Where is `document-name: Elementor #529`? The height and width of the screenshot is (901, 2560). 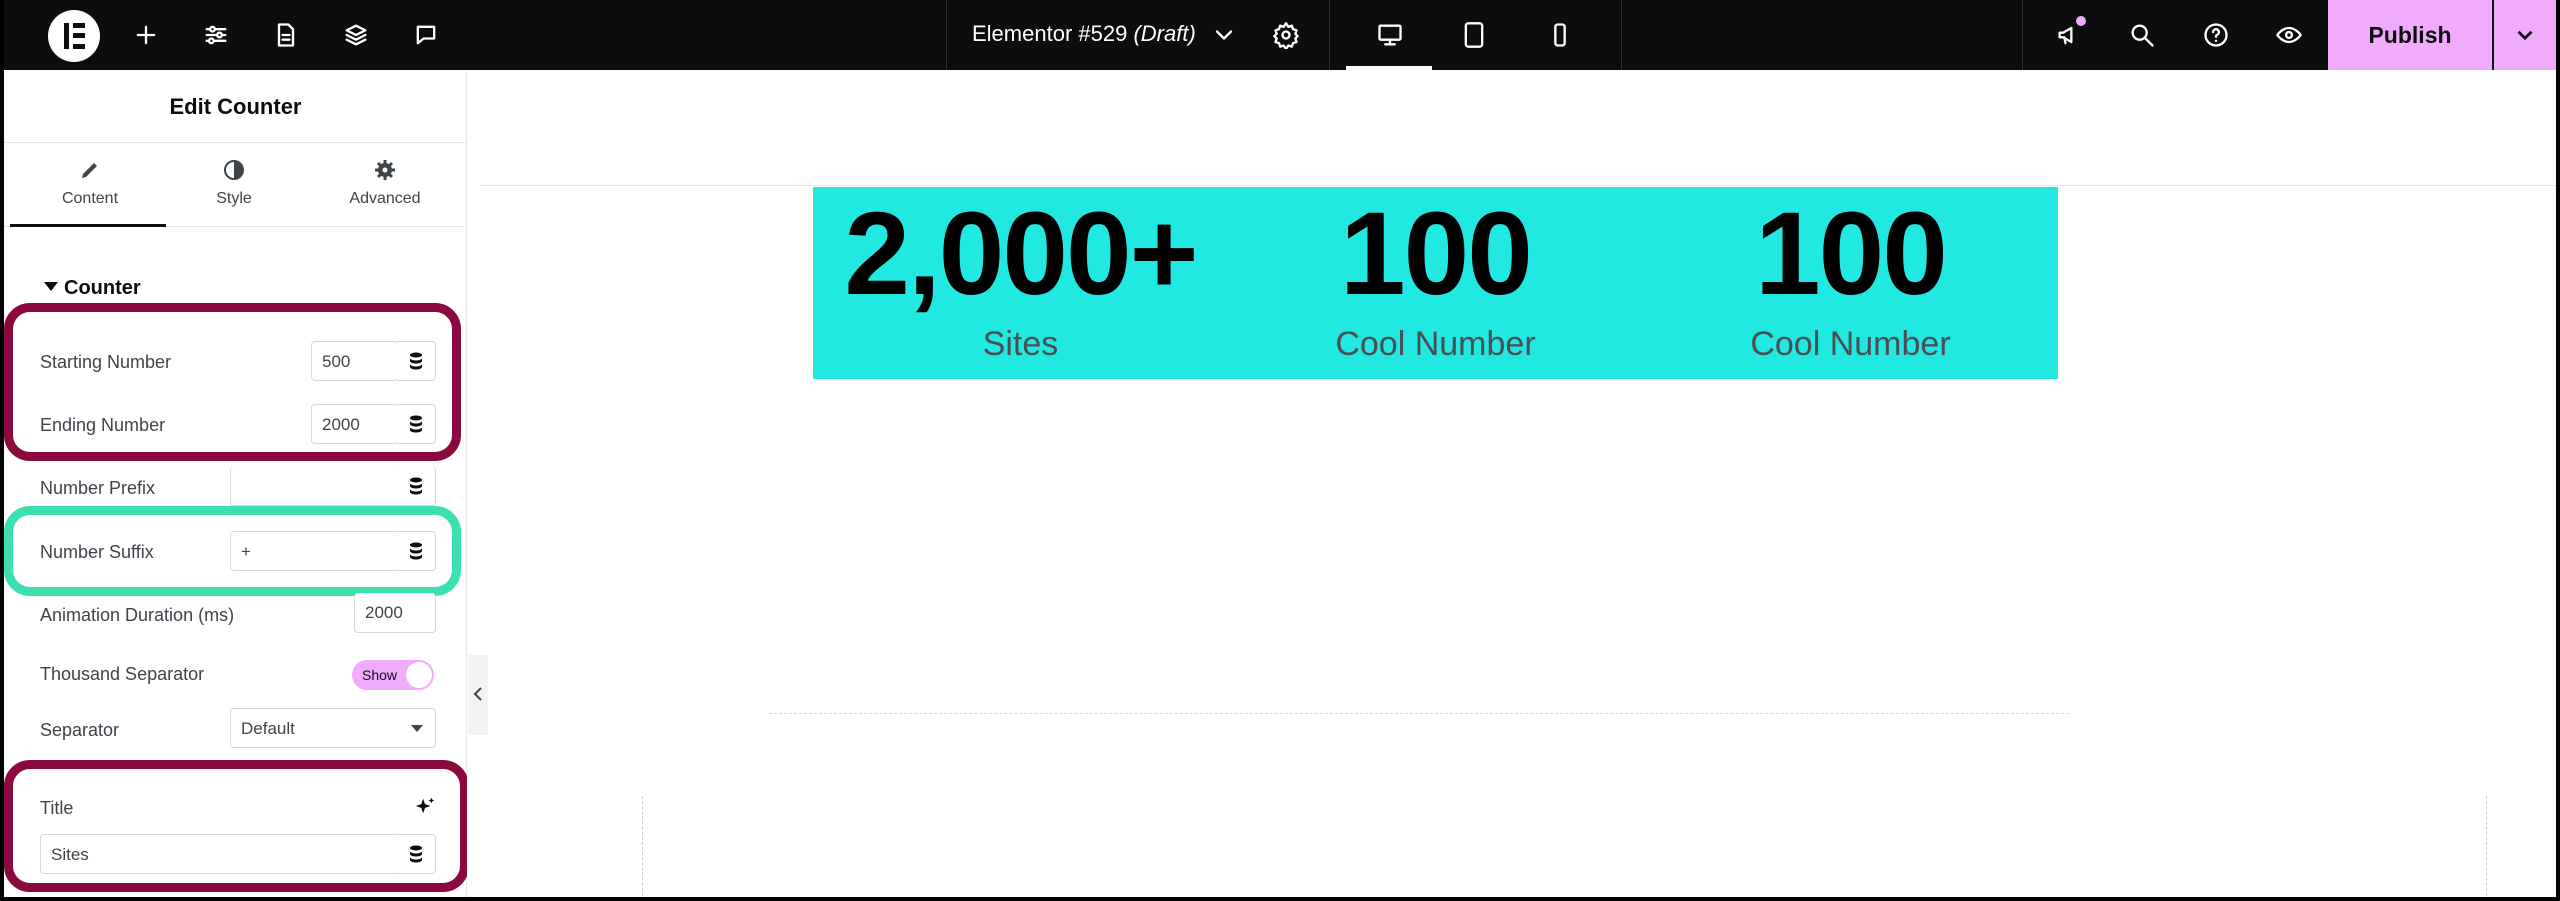
document-name: Elementor #529 is located at coordinates (1050, 33).